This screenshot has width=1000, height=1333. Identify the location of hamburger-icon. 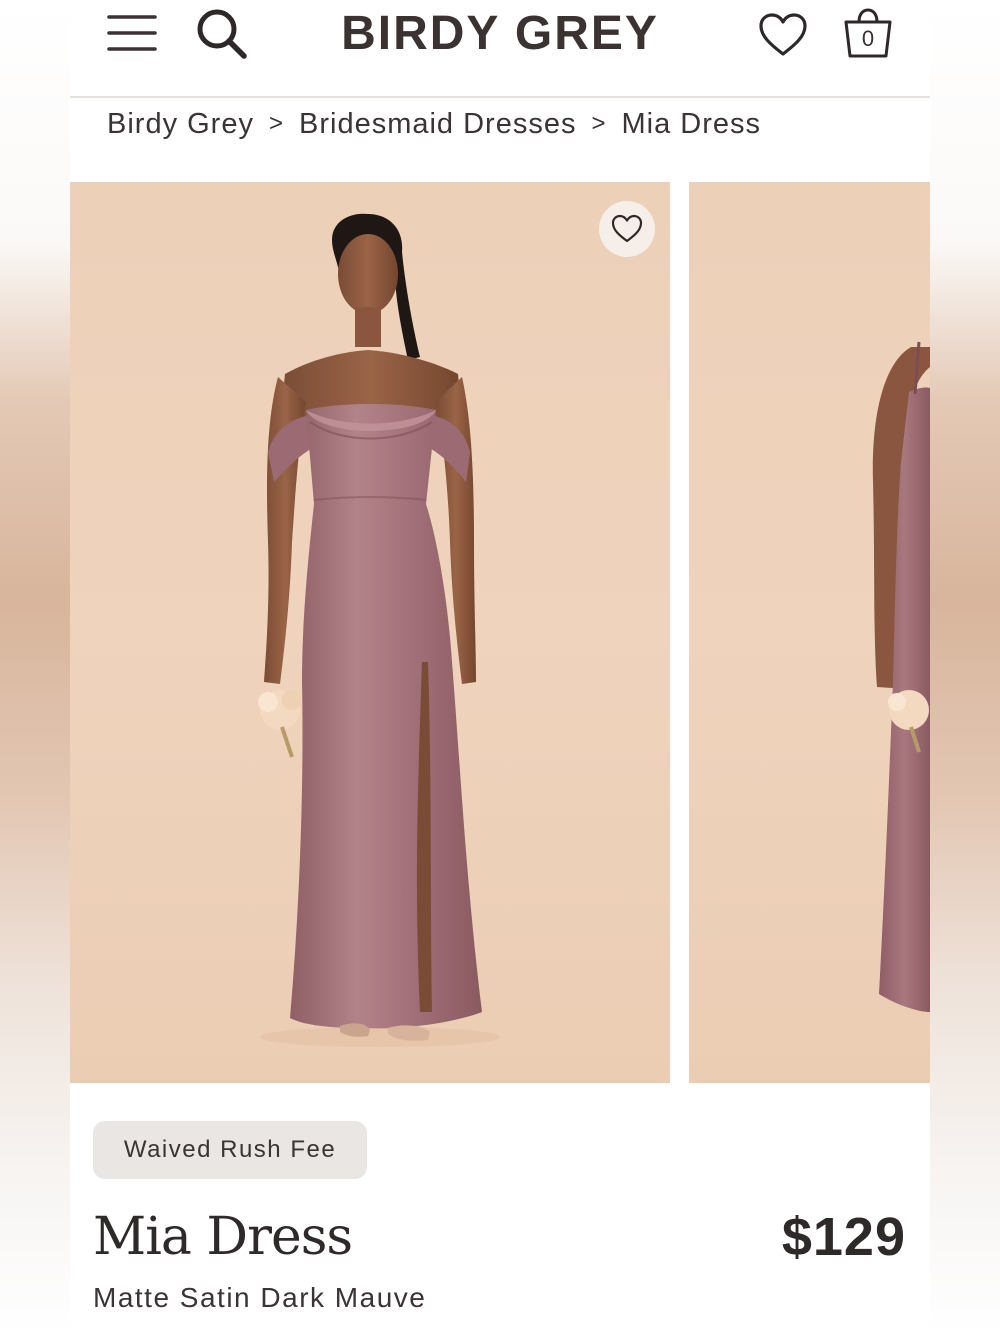
(132, 33).